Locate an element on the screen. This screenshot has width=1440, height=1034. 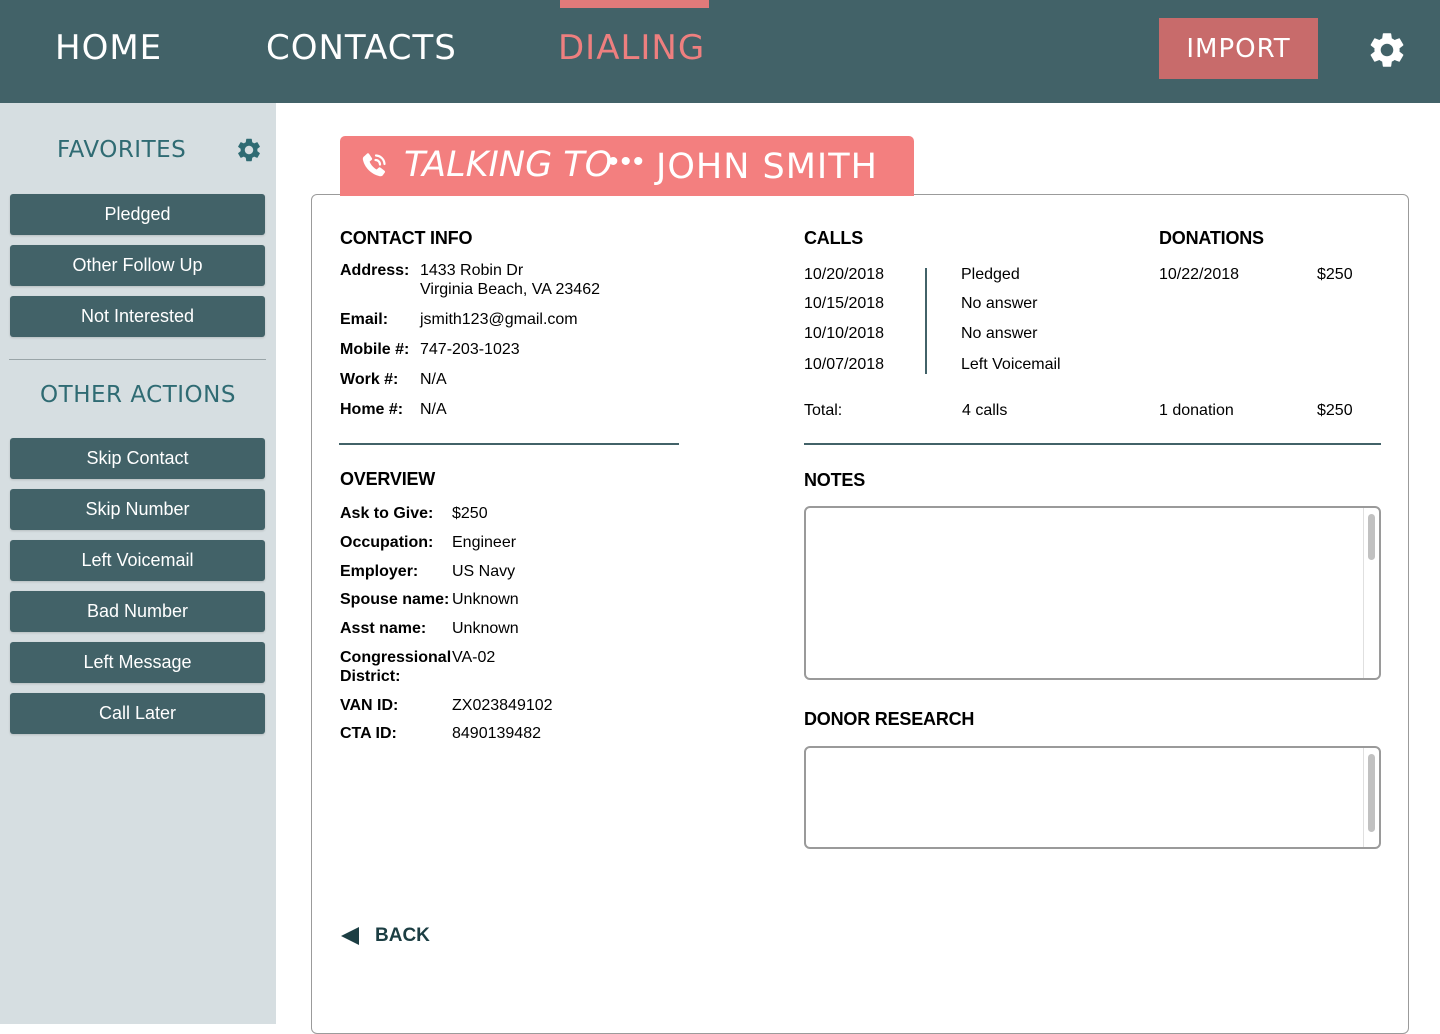
calls-donations-divider is located at coordinates (1092, 444).